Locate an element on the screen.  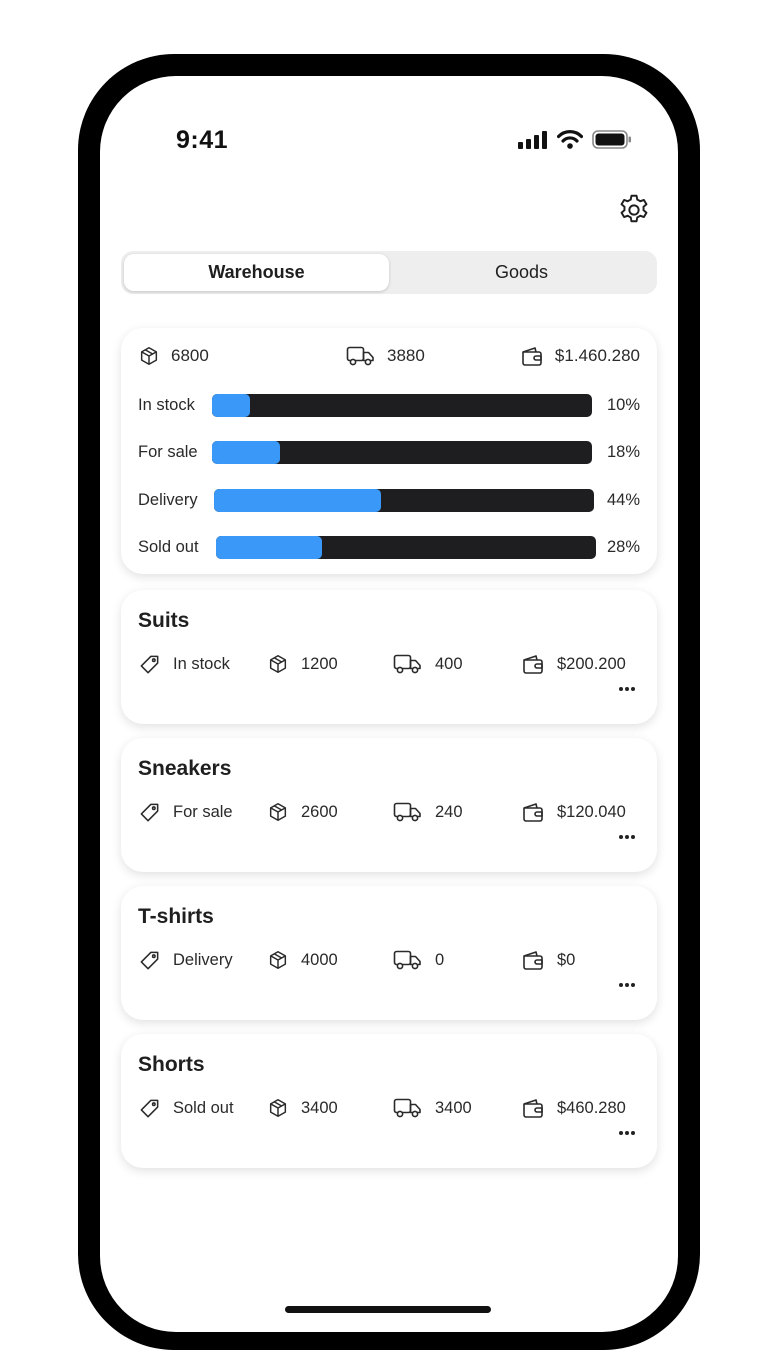
goods-delivery: 3400 is located at coordinates (432, 1108).